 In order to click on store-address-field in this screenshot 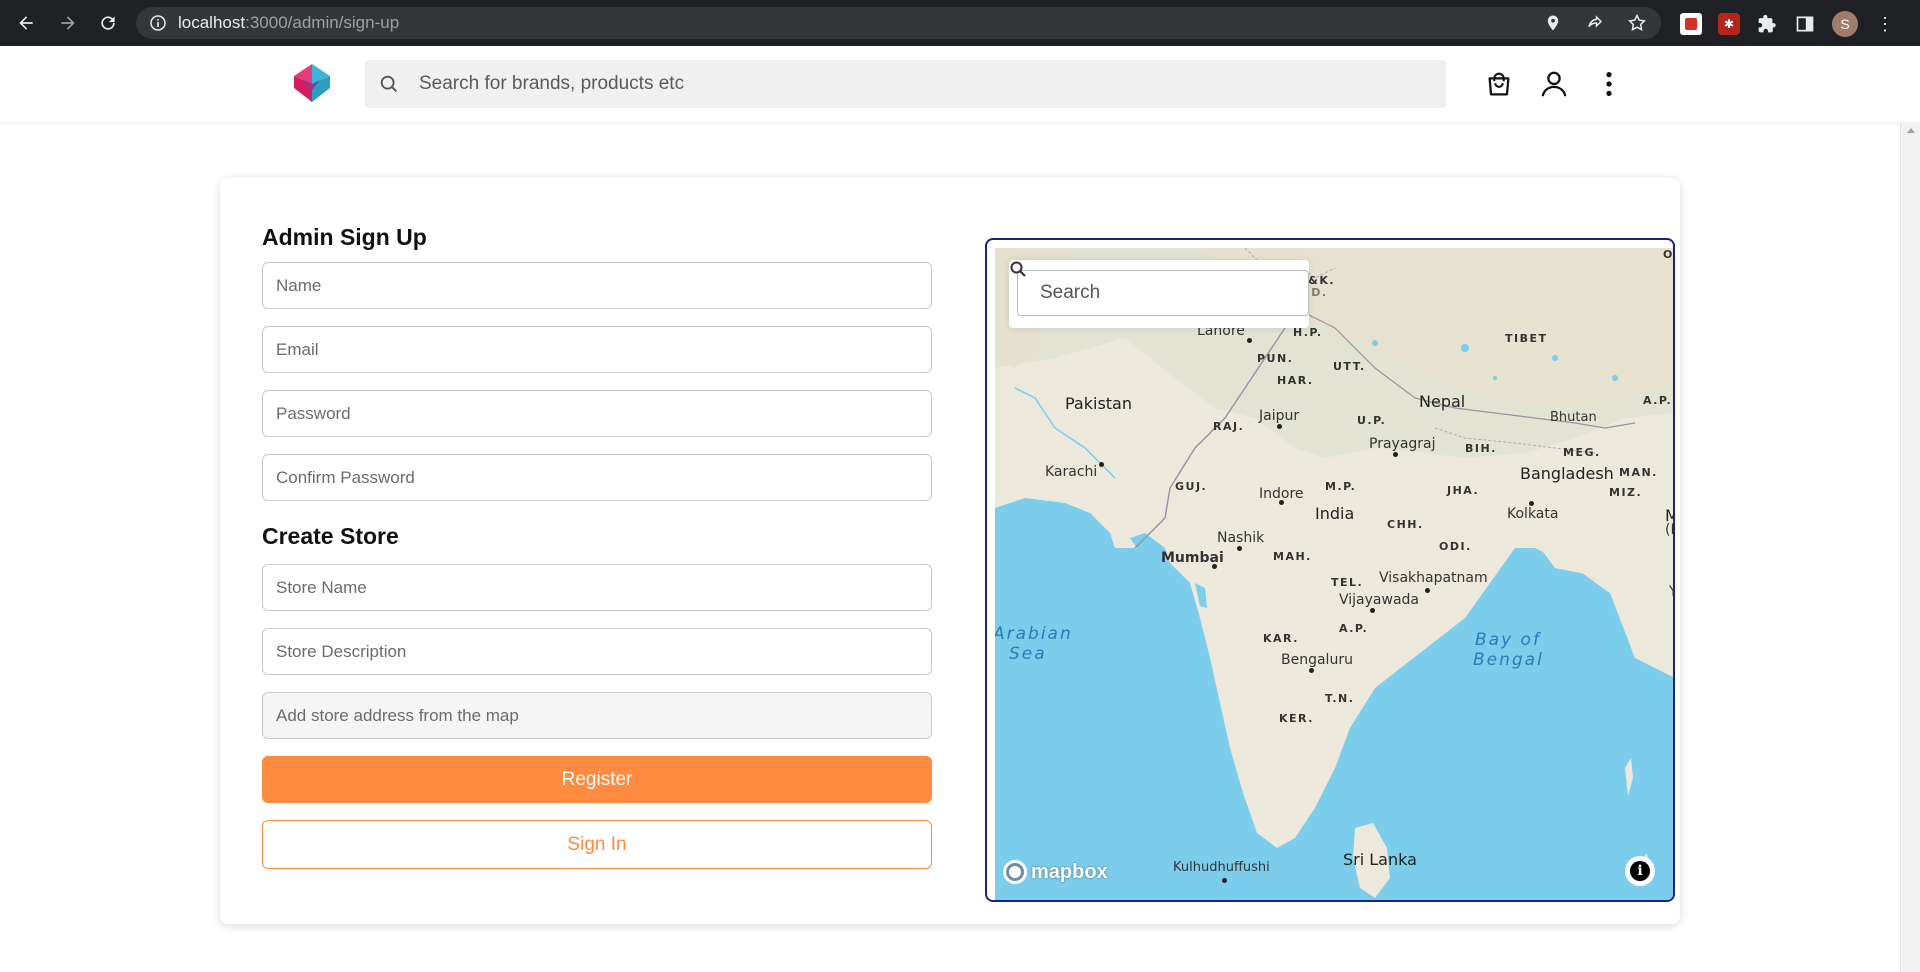, I will do `click(597, 715)`.